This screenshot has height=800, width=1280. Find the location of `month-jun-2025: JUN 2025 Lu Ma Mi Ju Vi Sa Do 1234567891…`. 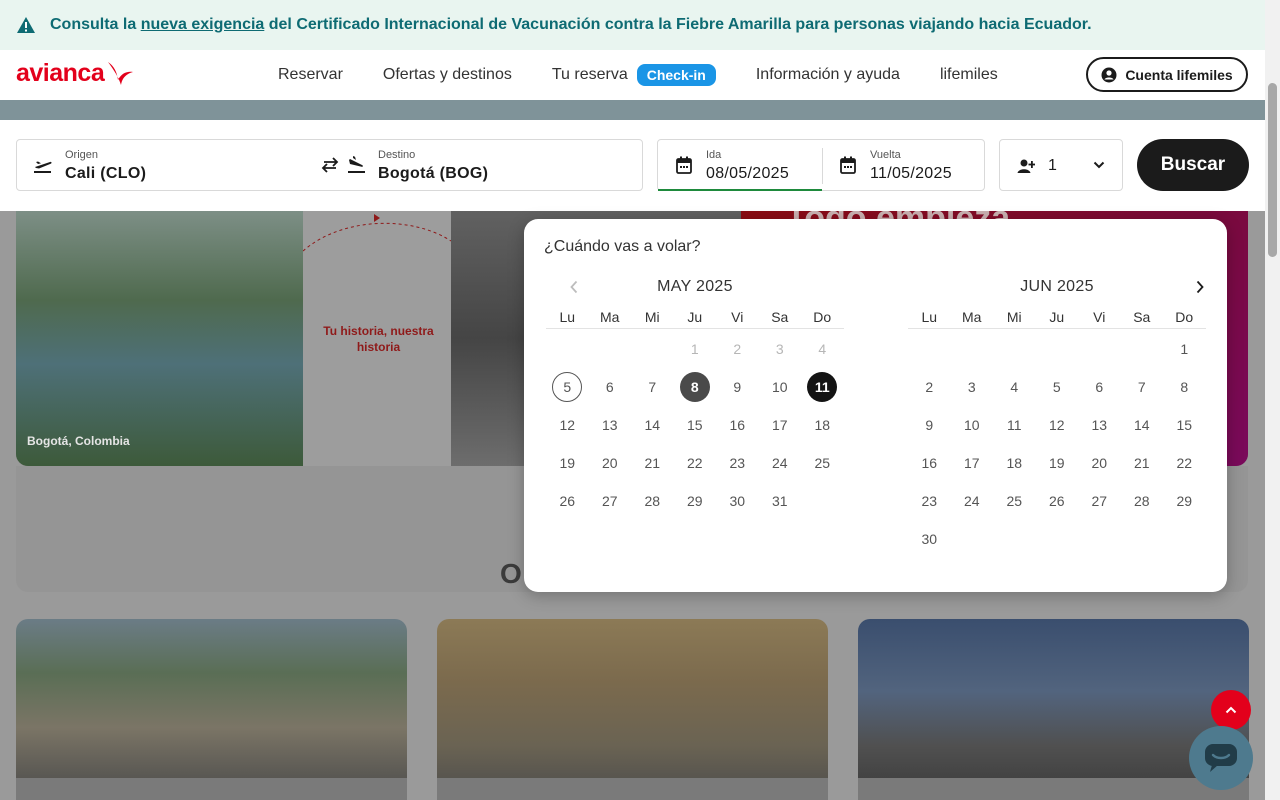

month-jun-2025: JUN 2025 Lu Ma Mi Ju Vi Sa Do 1234567891… is located at coordinates (1058, 405).